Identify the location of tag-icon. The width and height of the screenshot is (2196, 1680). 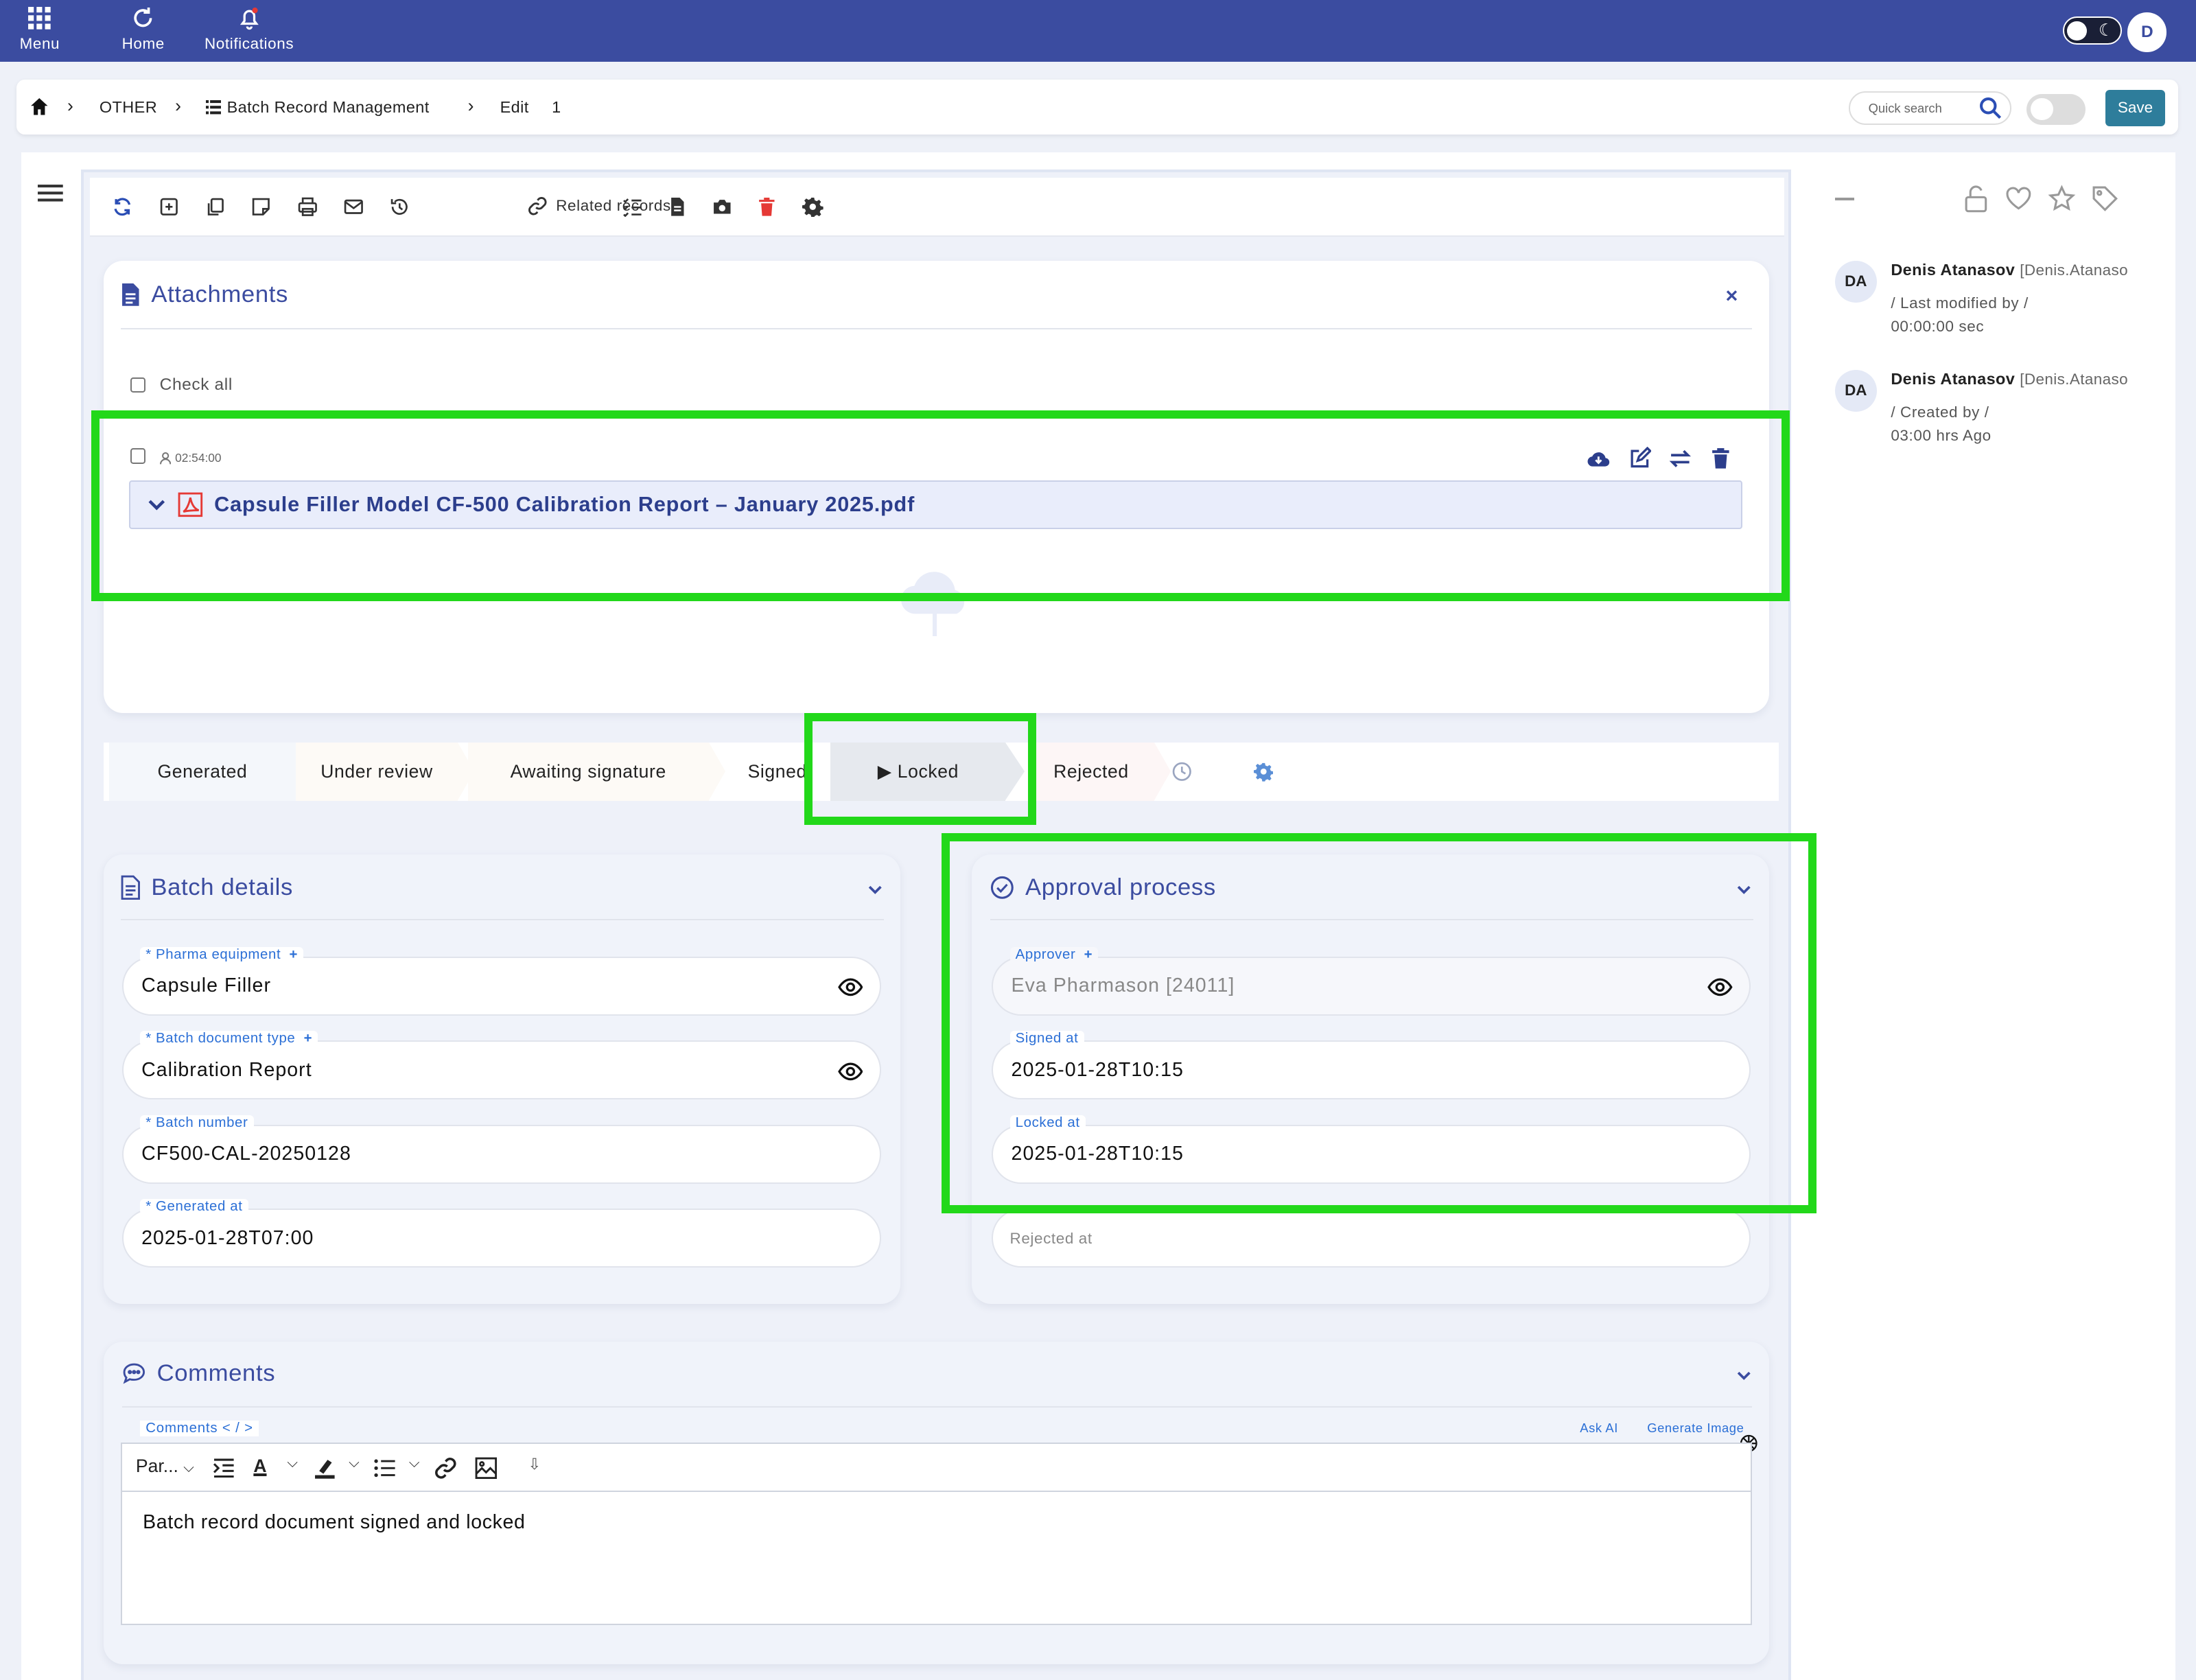
(2105, 199).